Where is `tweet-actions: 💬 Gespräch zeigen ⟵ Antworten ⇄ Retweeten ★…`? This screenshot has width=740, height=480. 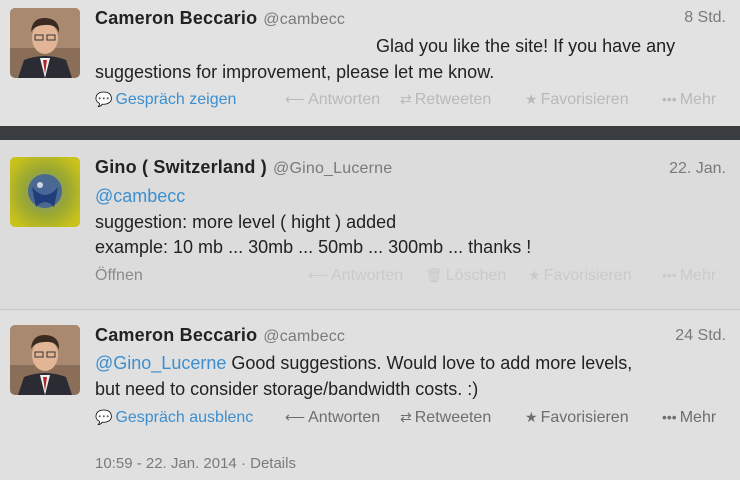
tweet-actions: 💬 Gespräch zeigen ⟵ Antworten ⇄ Retweeten ★… is located at coordinates (410, 102).